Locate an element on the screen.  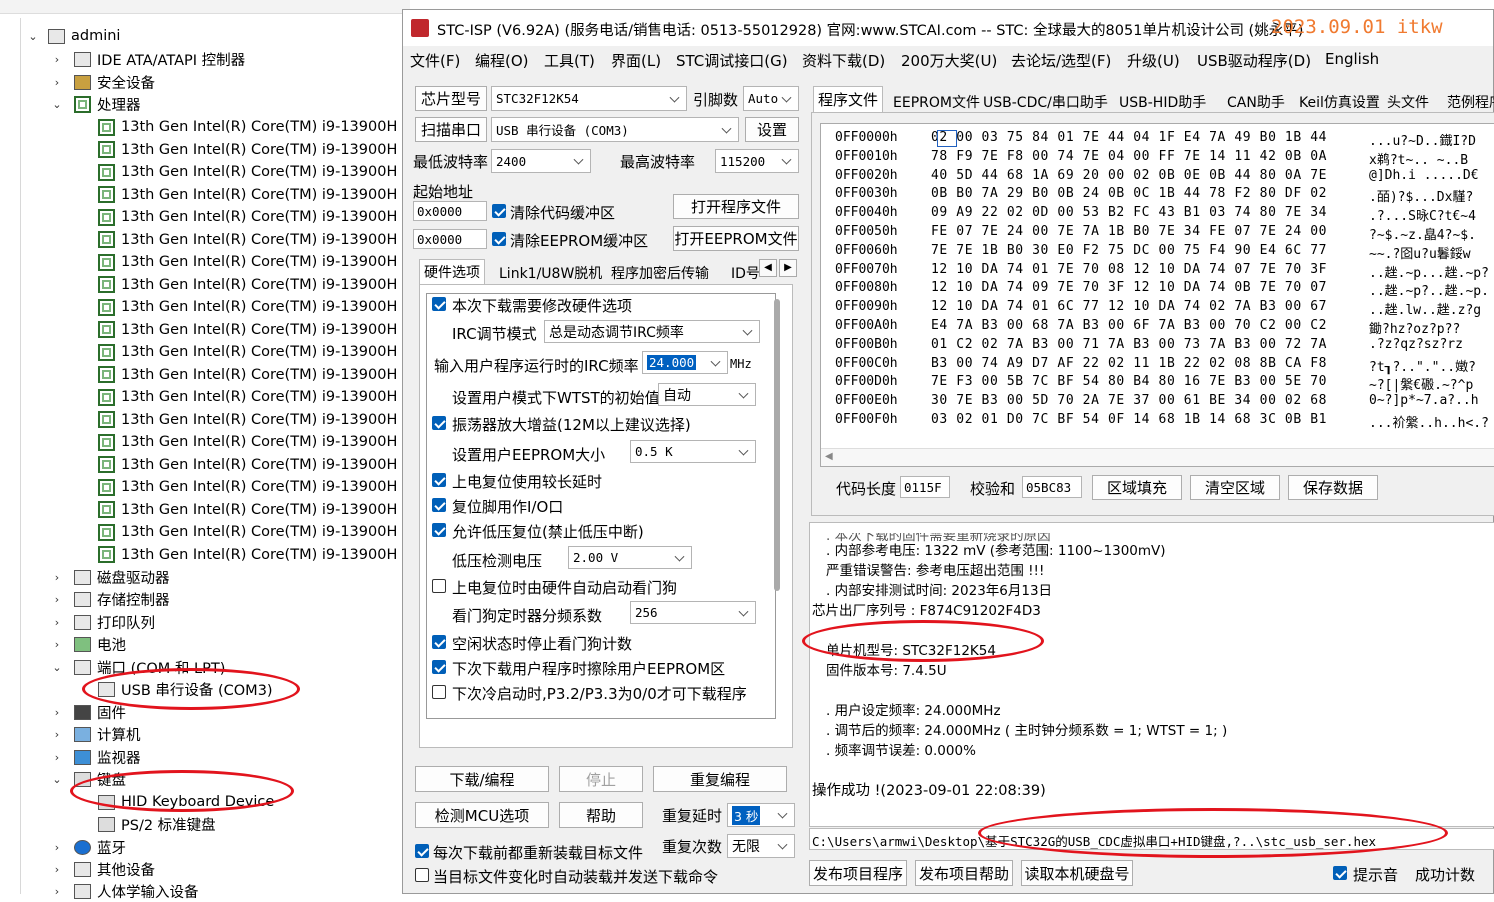
reload-each-checkbox is located at coordinates (422, 851).